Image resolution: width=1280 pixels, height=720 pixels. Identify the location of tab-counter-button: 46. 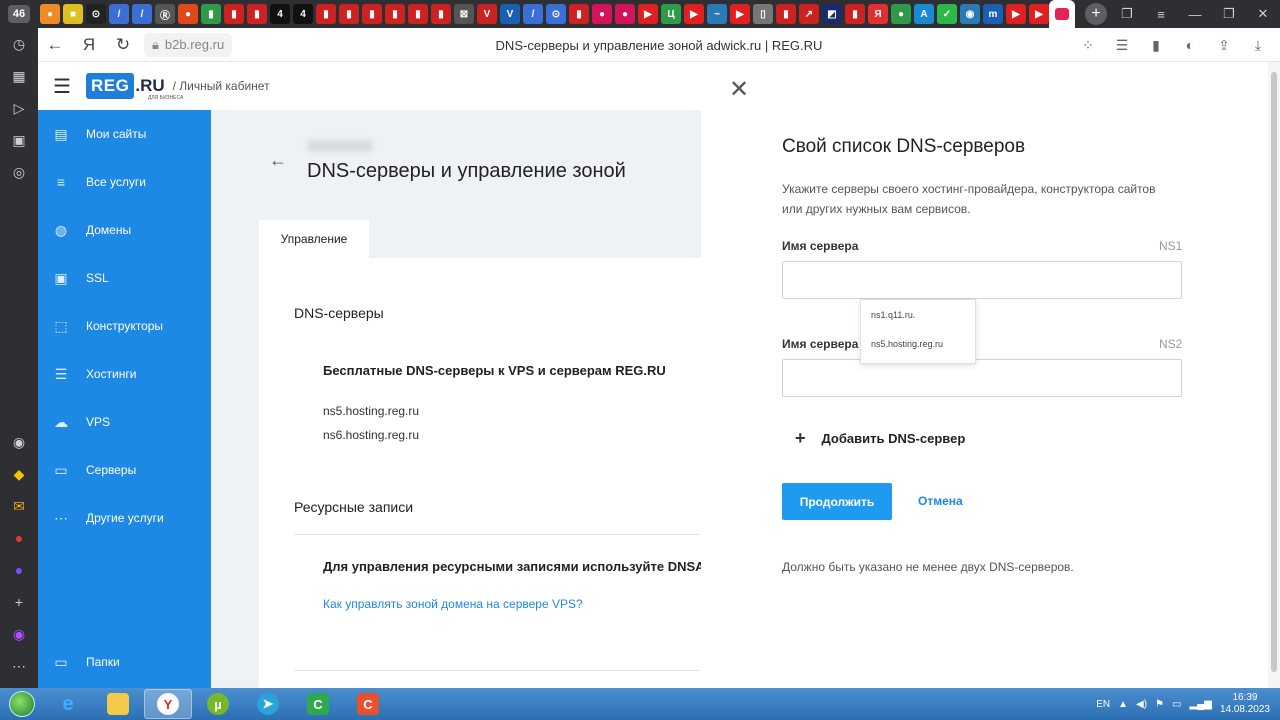
(19, 14).